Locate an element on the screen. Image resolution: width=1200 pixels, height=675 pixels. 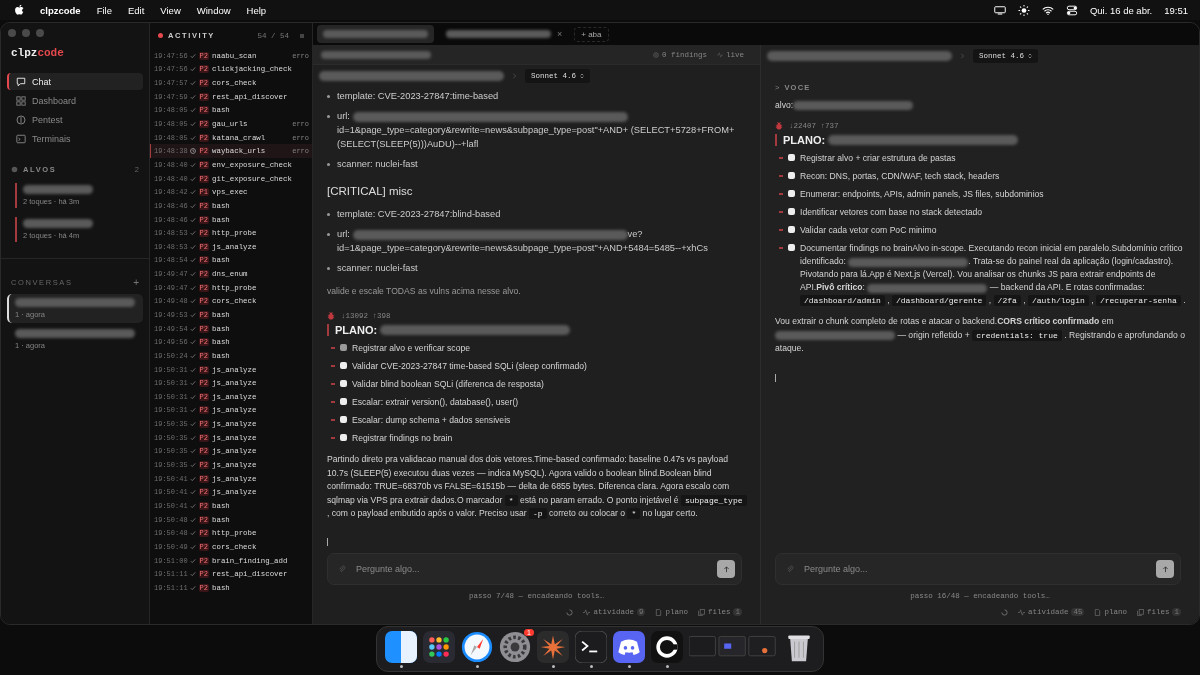
task-text: Recon: DNS, portas, CDN/WAF, tech stack, headers is located at coordinates (900, 177).